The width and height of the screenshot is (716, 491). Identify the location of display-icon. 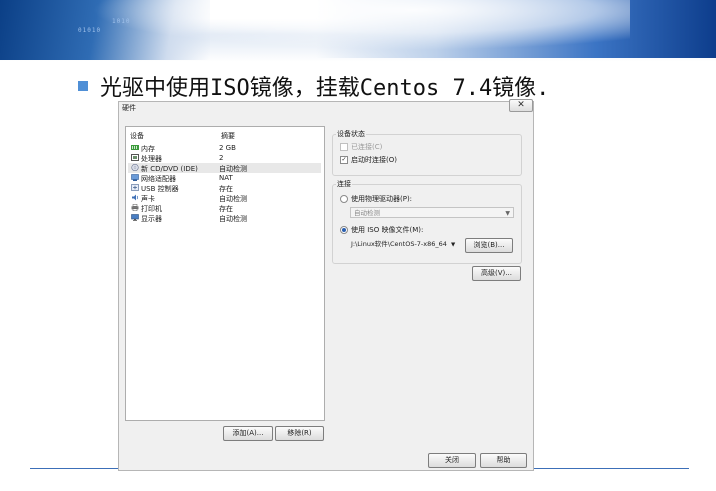
(135, 217).